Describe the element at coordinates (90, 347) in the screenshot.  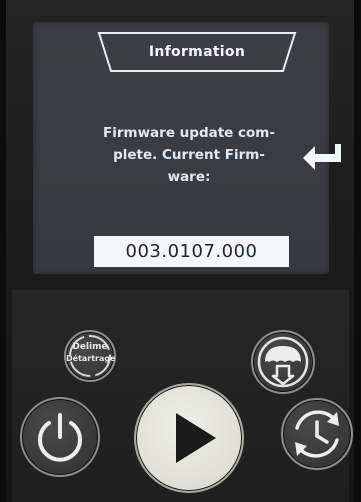
I see `descale-label-en: Delime` at that location.